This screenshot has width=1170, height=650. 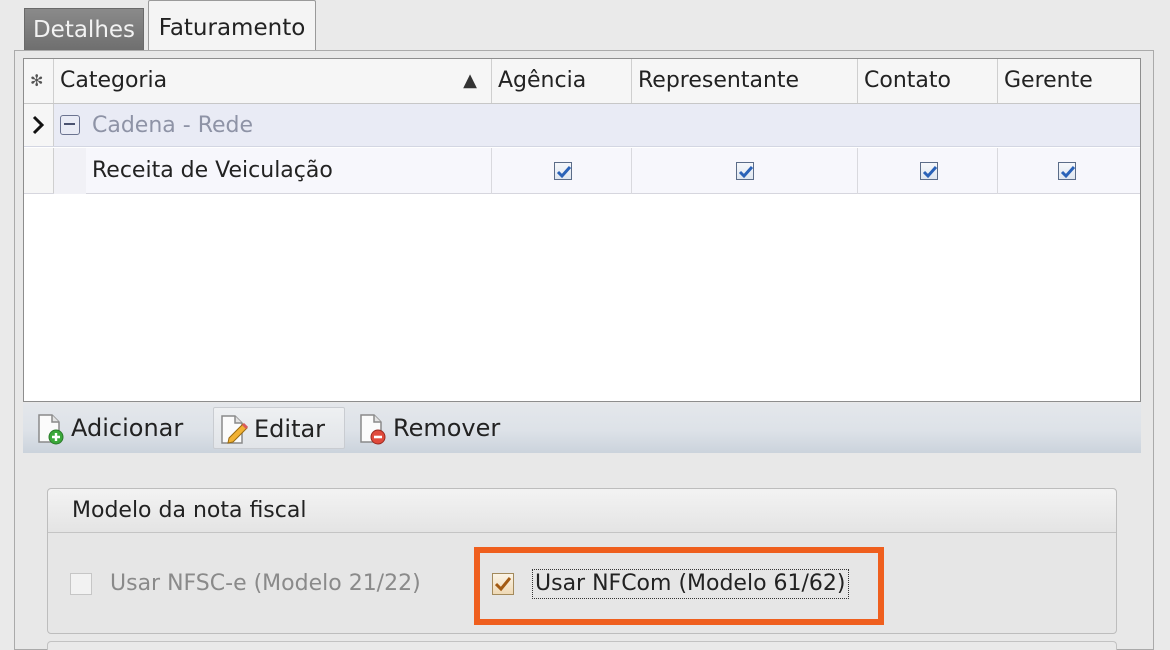 I want to click on groupbox-title: Modelo da nota fiscal, so click(x=582, y=511).